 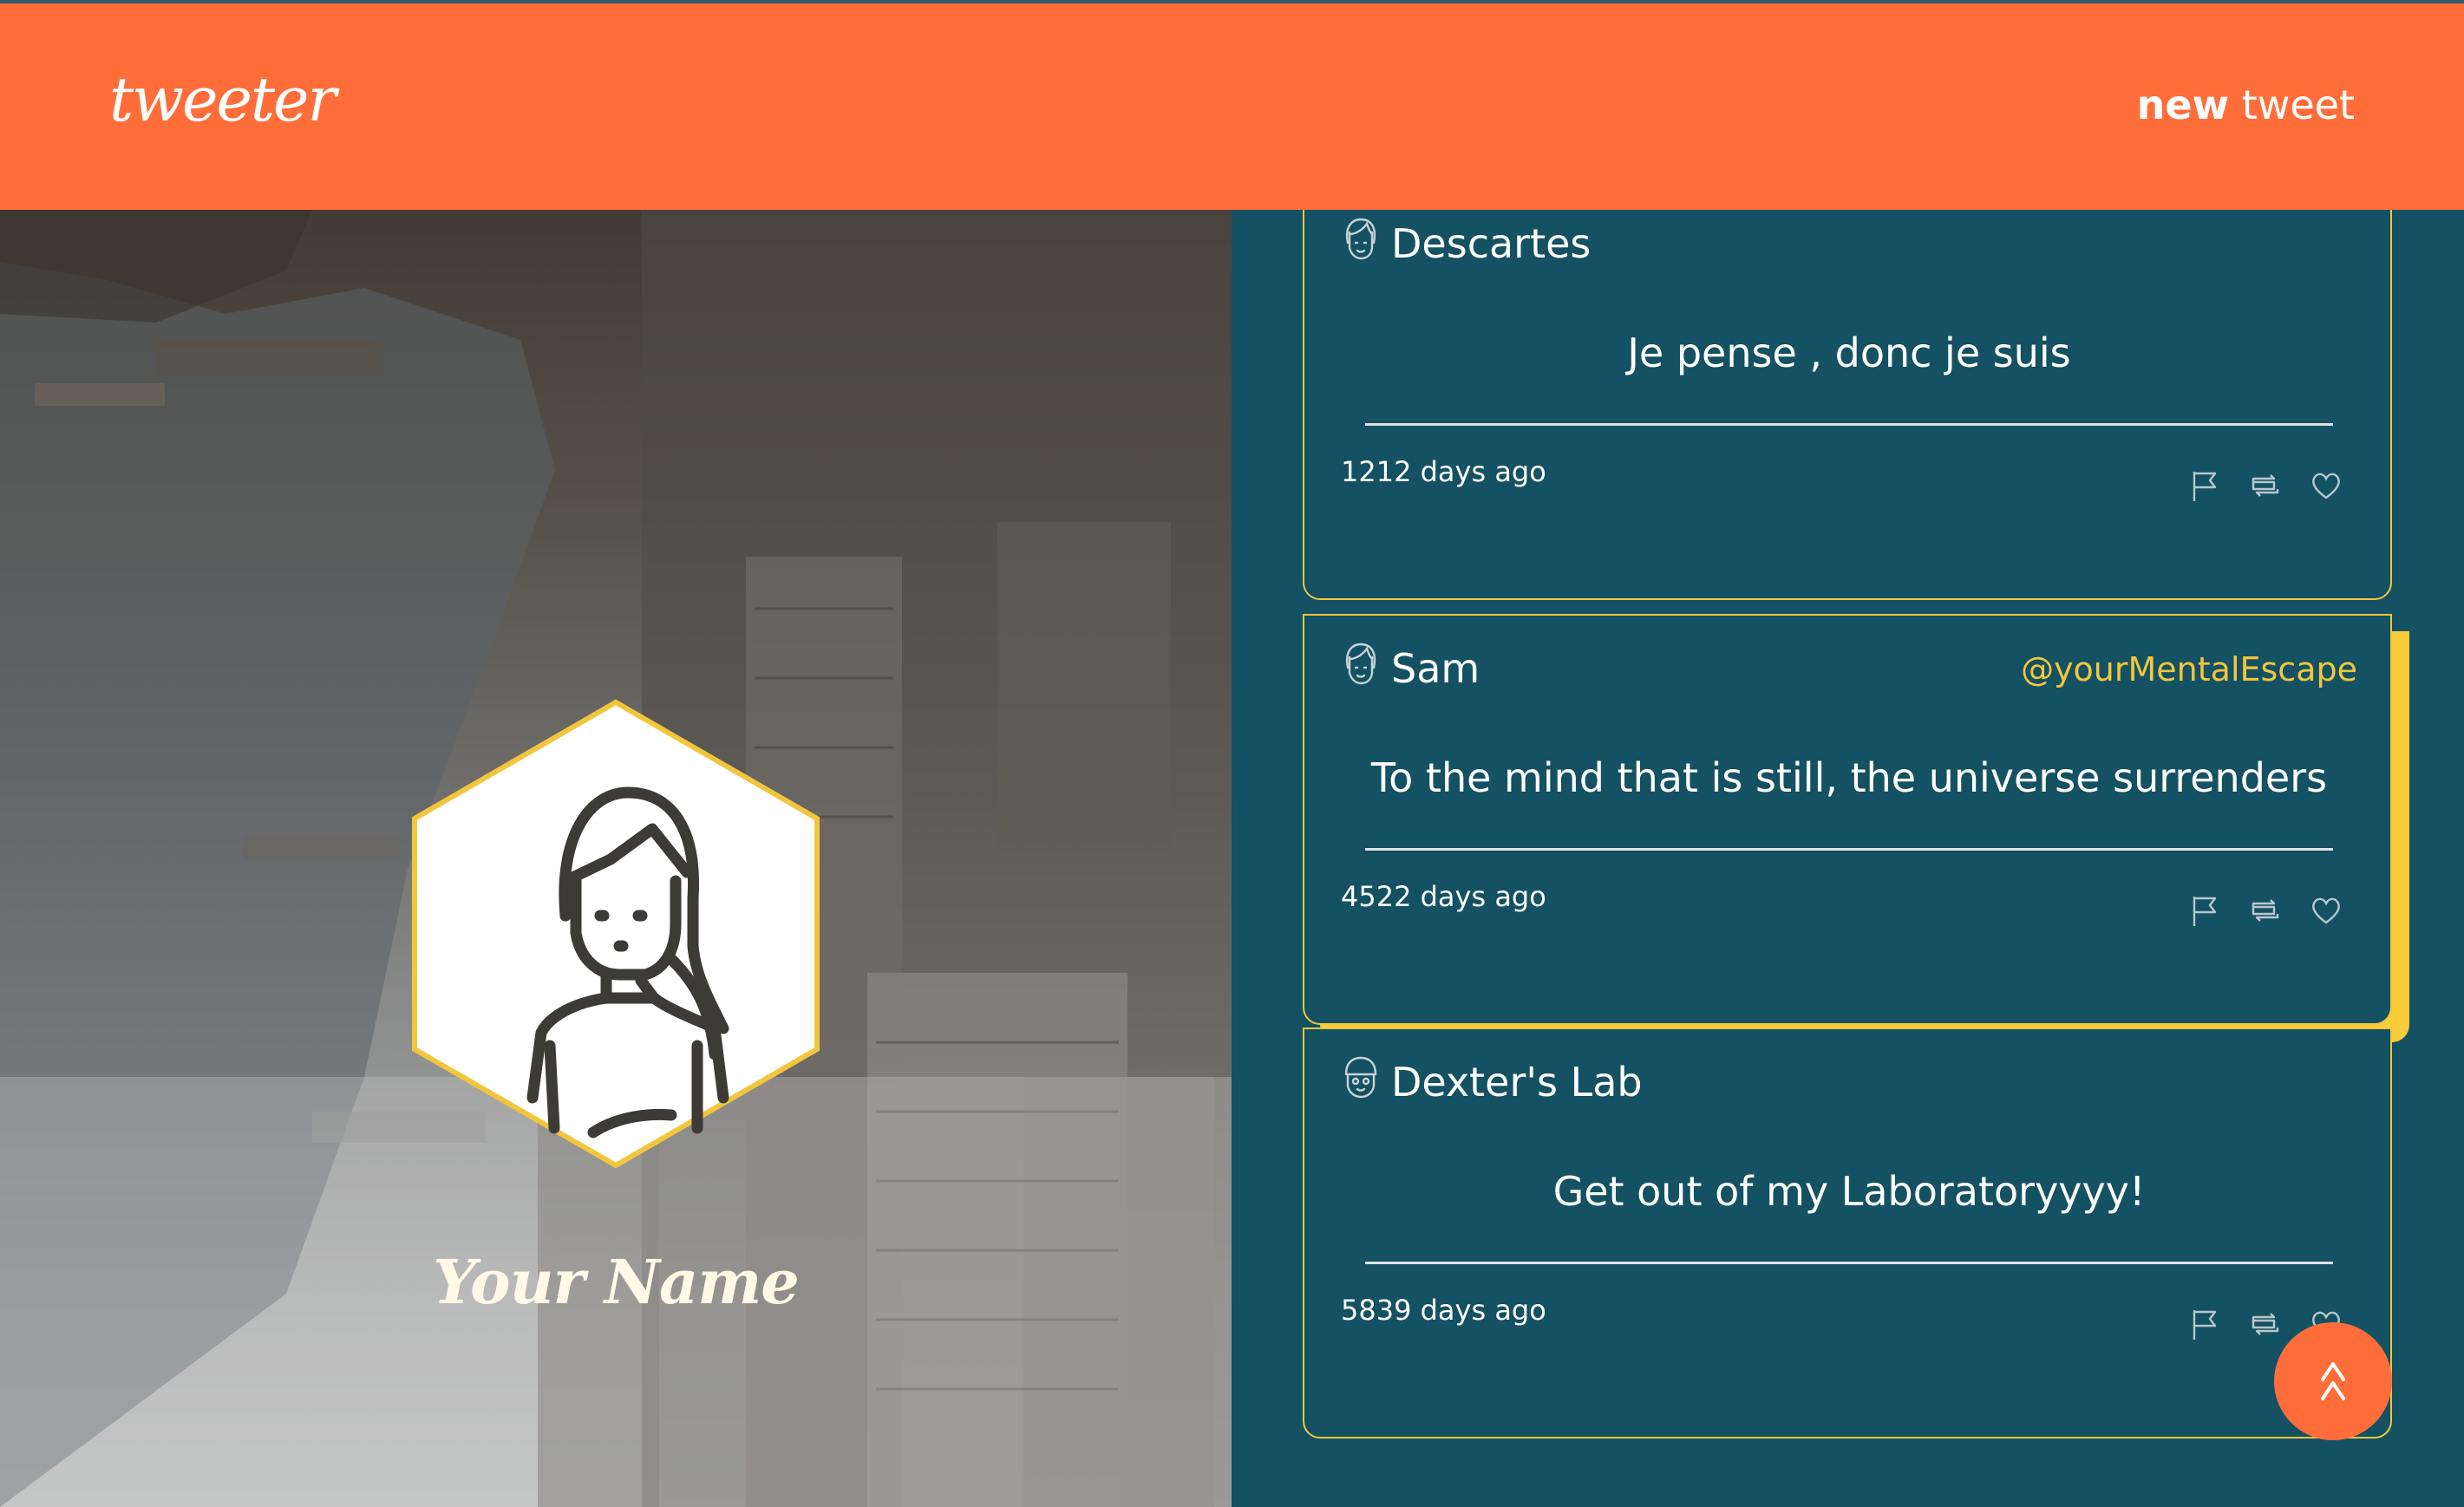 What do you see at coordinates (2189, 669) in the screenshot?
I see `tweet-handle: @yourMentalEscape` at bounding box center [2189, 669].